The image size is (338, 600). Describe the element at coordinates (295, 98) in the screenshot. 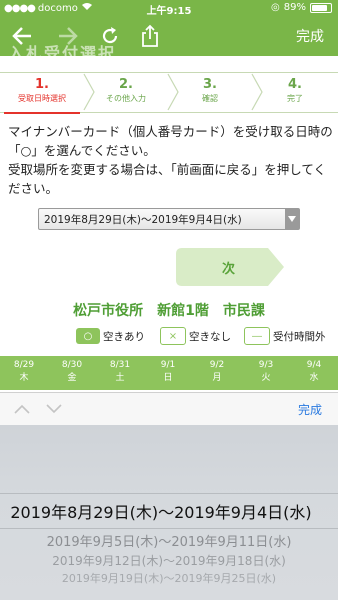

I see `step-4-label: 完了` at that location.